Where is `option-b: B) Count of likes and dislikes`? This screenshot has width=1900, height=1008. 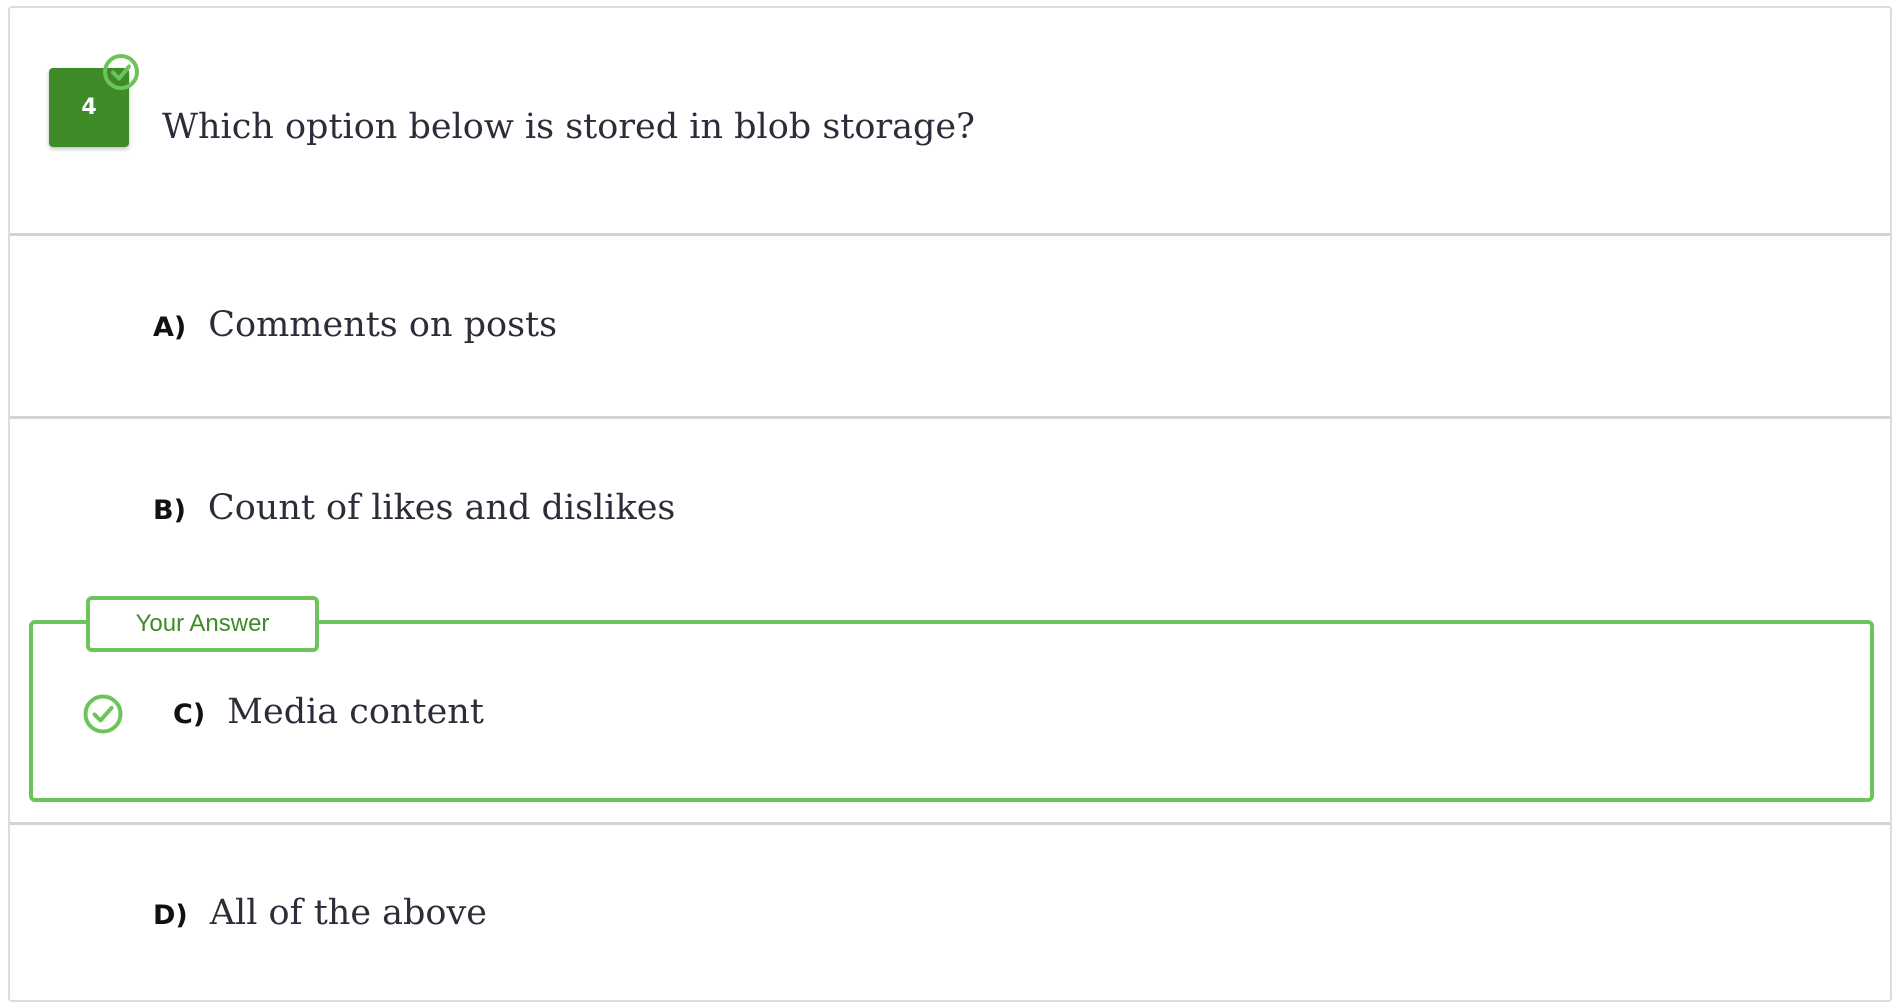 option-b: B) Count of likes and dislikes is located at coordinates (414, 509).